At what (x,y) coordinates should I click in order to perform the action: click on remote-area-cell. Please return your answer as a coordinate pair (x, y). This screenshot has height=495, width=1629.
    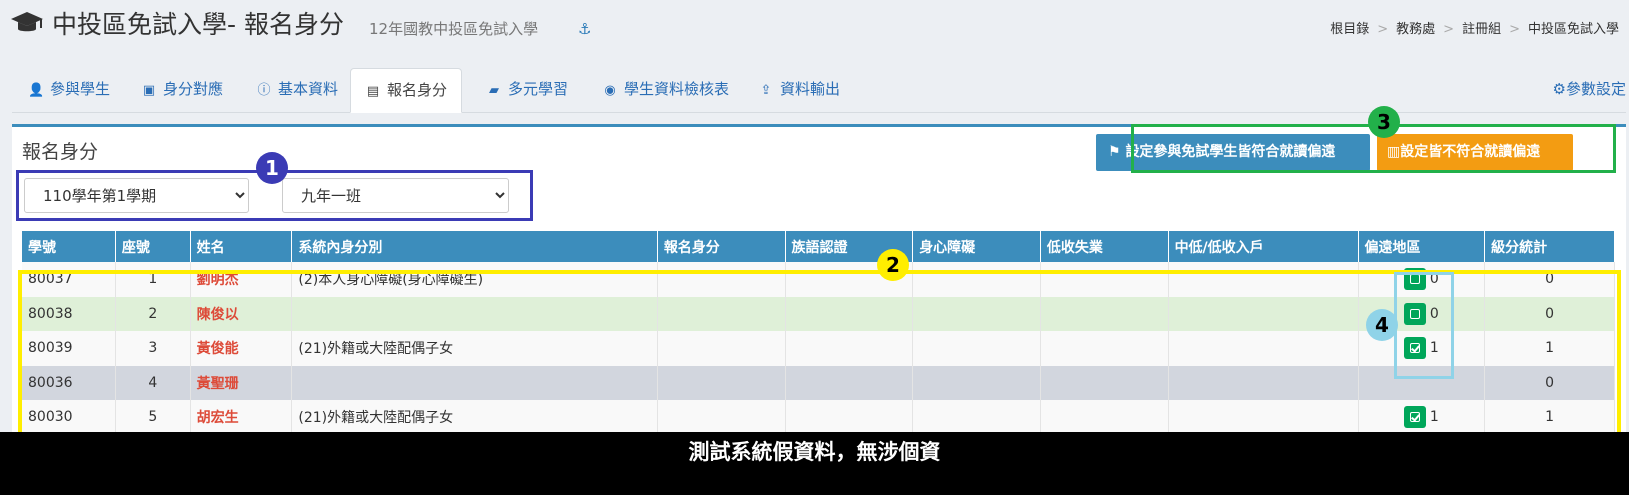
    Looking at the image, I should click on (1422, 382).